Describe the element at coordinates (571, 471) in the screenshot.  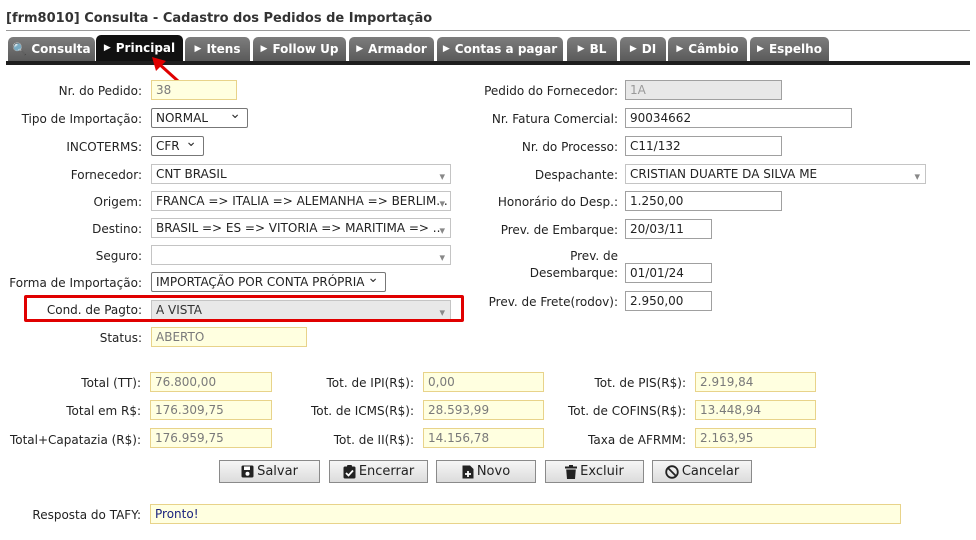
I see `trash-icon` at that location.